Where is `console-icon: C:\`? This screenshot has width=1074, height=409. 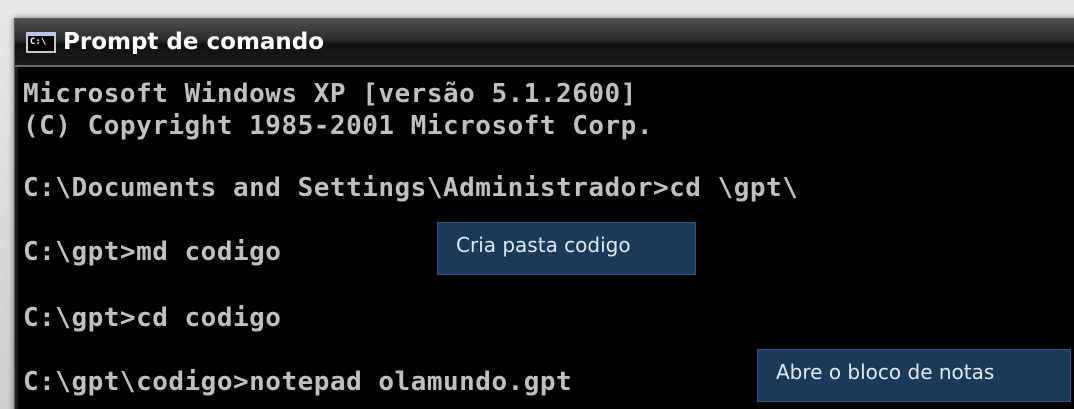 console-icon: C:\ is located at coordinates (41, 42).